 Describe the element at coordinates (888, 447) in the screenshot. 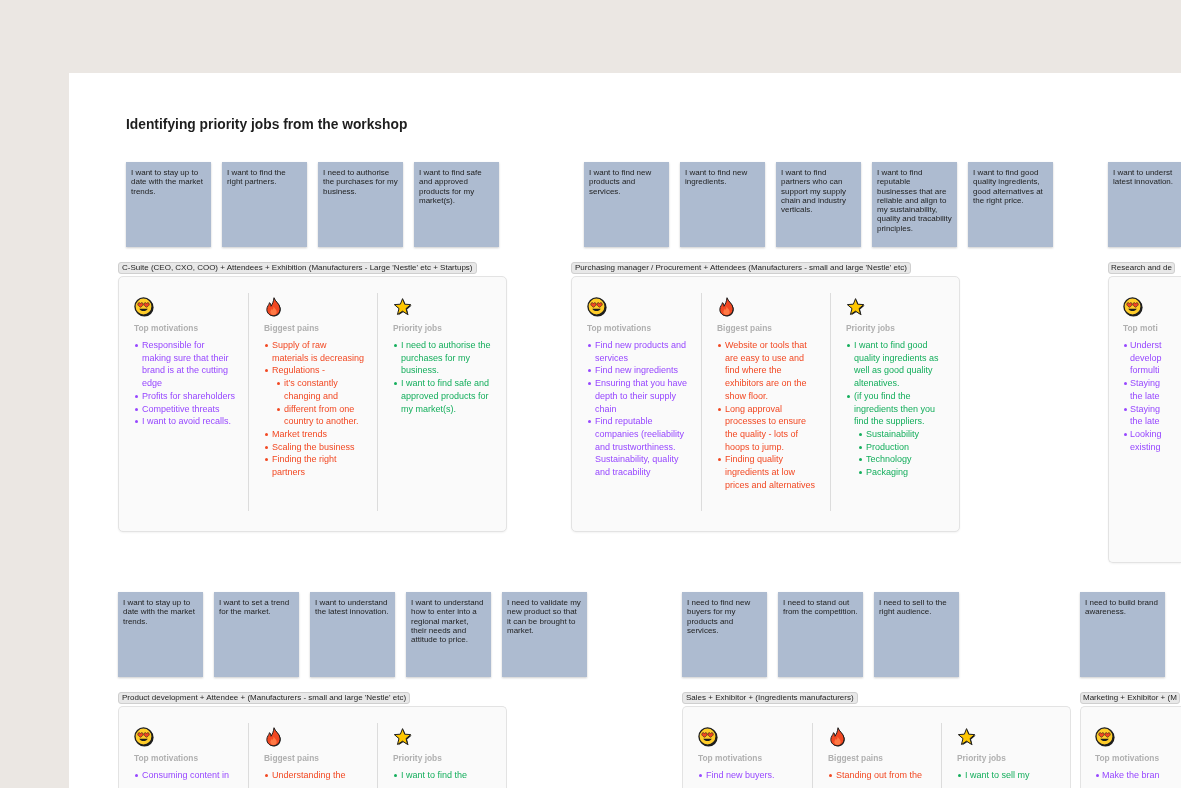

I see `job-item: Production` at that location.